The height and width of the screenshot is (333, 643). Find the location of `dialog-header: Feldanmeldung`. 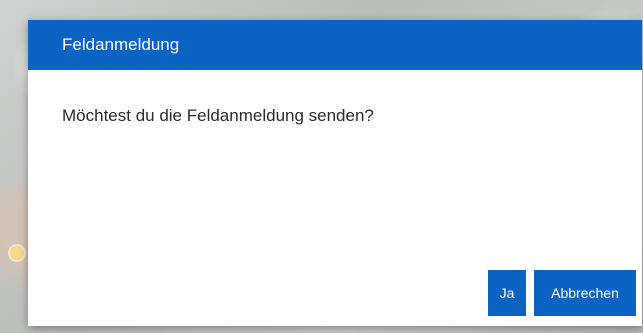

dialog-header: Feldanmeldung is located at coordinates (335, 45).